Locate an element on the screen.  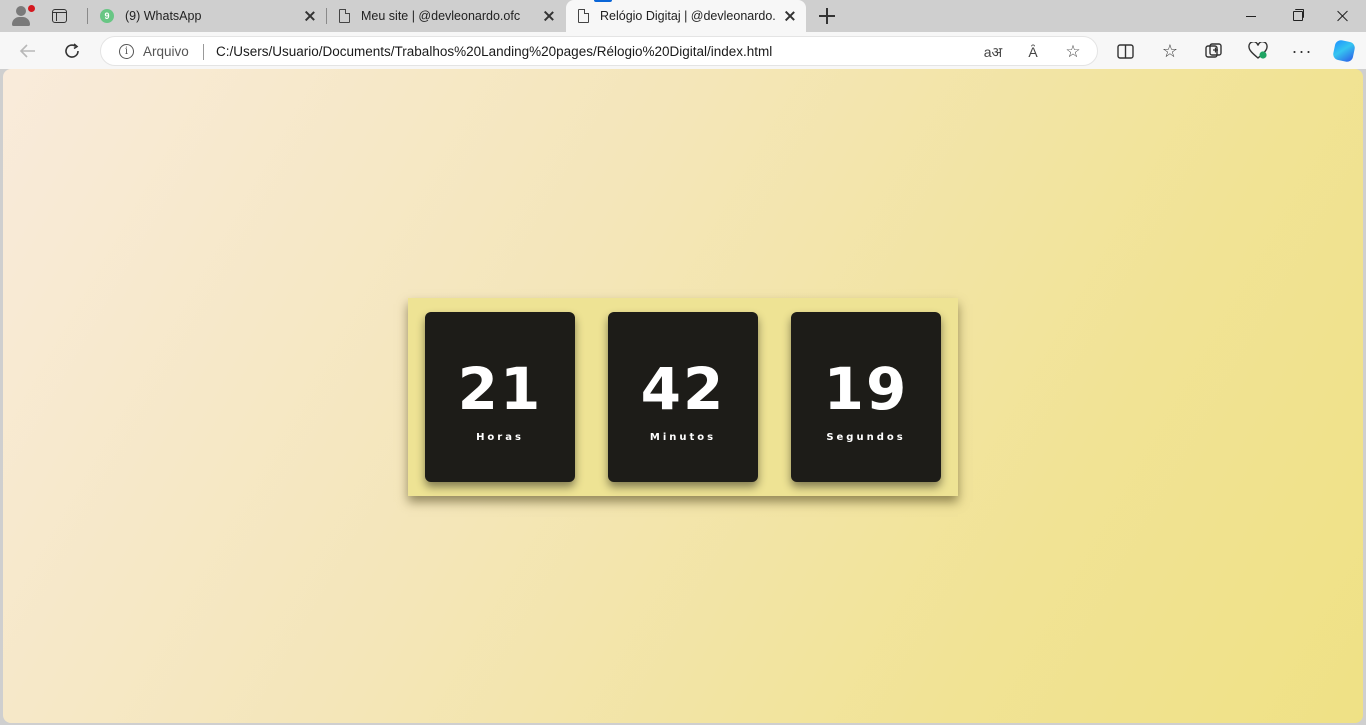
seconds-card: 19 Segundos is located at coordinates (866, 397).